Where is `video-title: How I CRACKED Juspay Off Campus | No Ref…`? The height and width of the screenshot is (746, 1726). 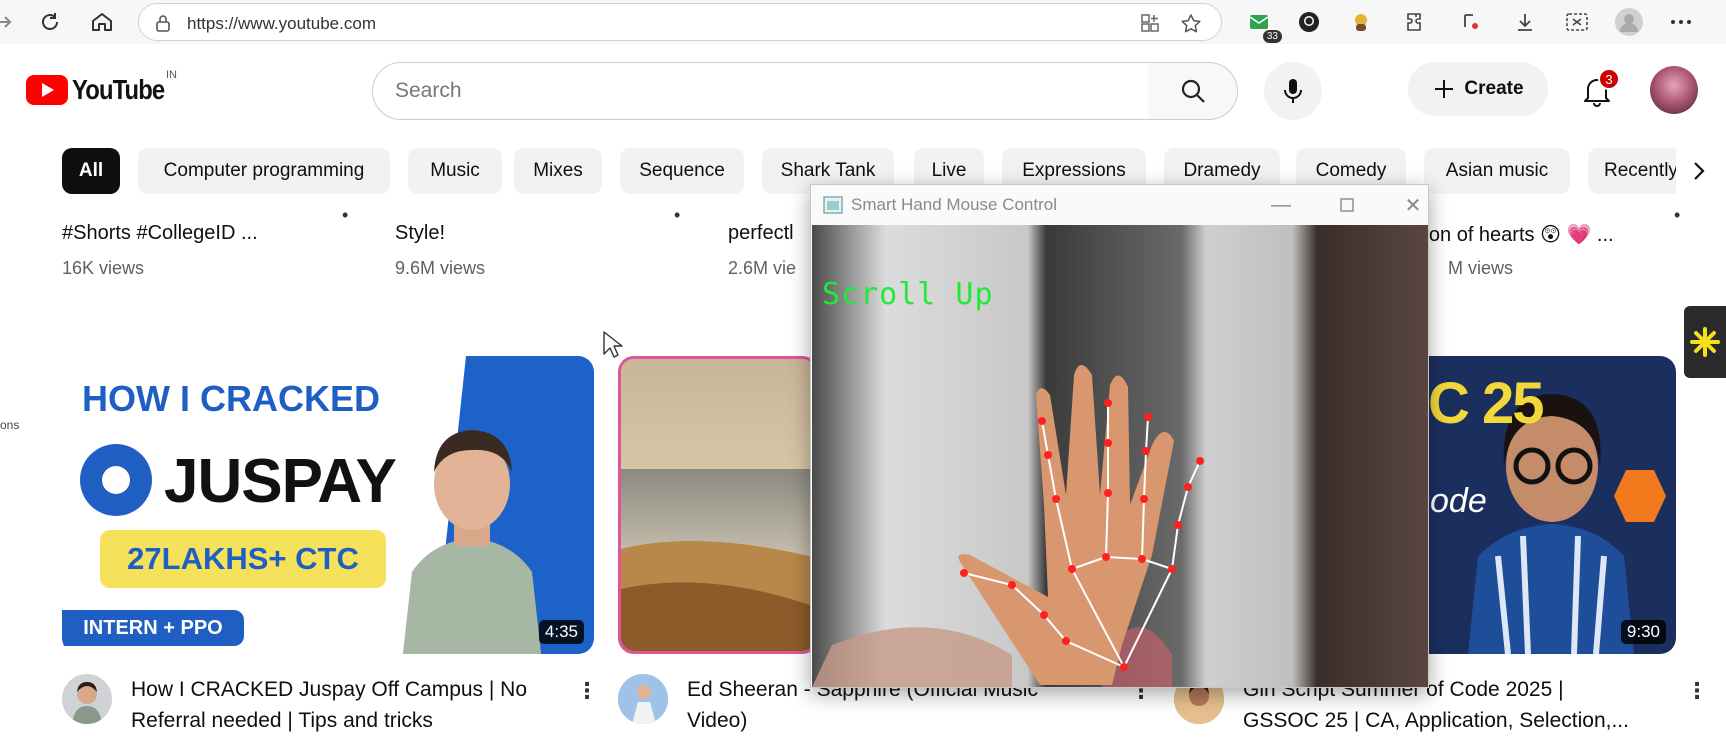 video-title: How I CRACKED Juspay Off Campus | No Ref… is located at coordinates (351, 705).